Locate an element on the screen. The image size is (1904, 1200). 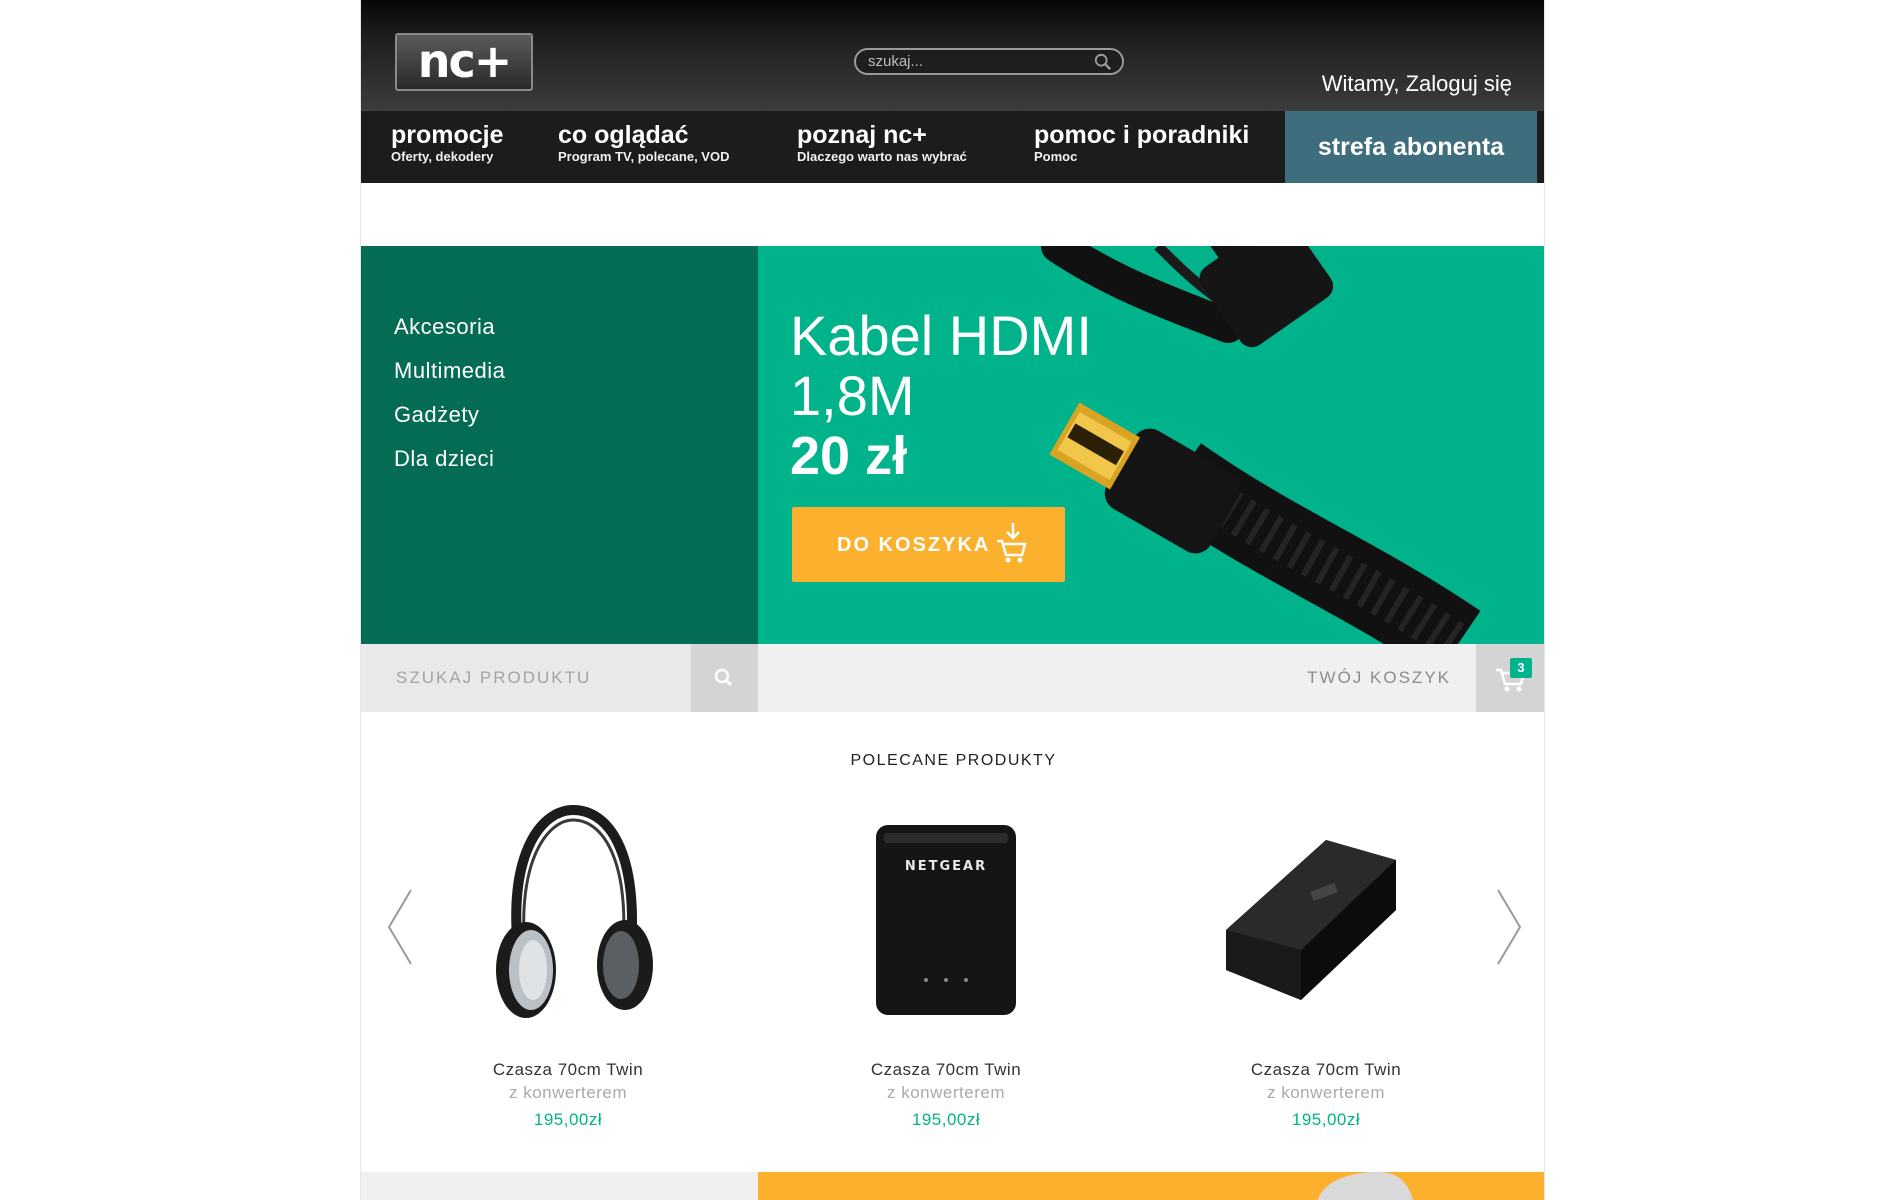
hero-title-line1: Kabel HDMI is located at coordinates (941, 335).